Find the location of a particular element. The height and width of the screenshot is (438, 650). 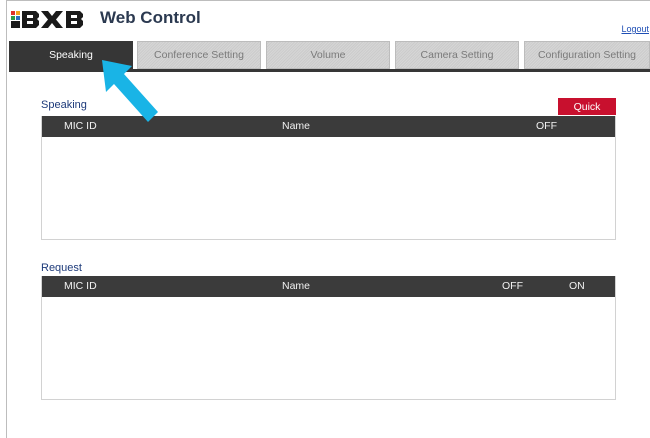

speaking-title: Speaking is located at coordinates (64, 105).